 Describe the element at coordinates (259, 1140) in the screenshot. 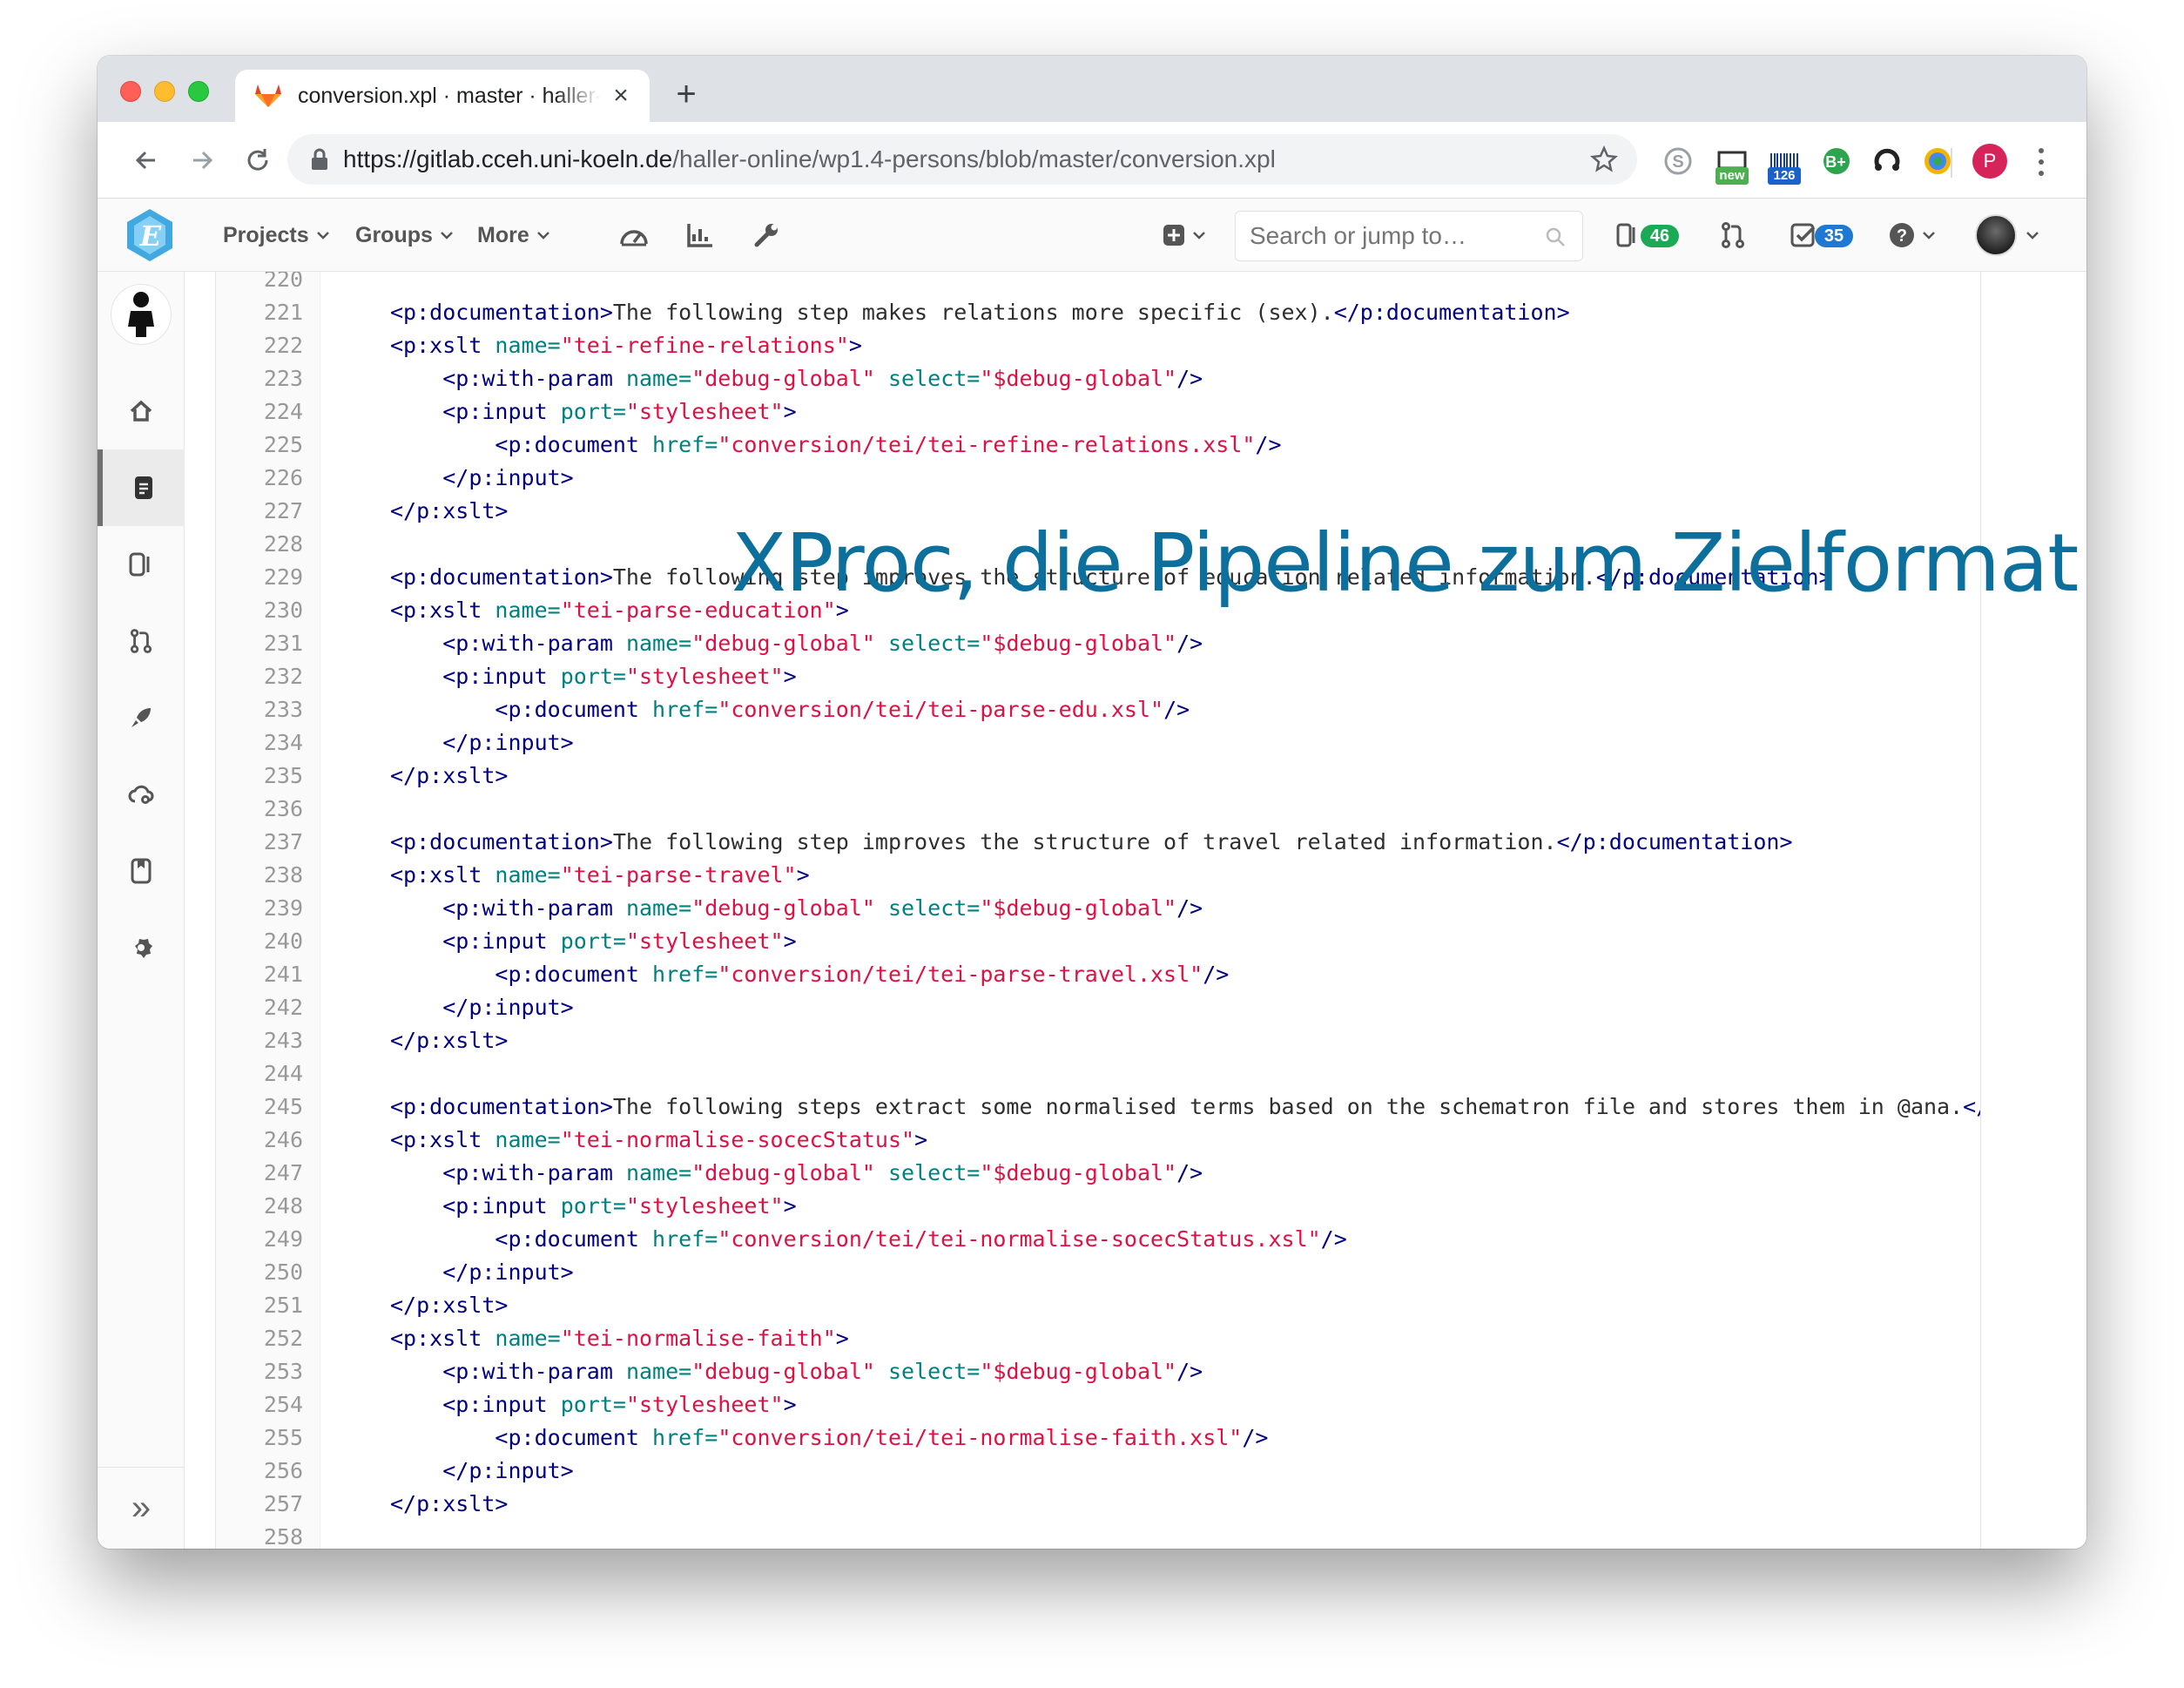

I see `line-number: 246` at that location.